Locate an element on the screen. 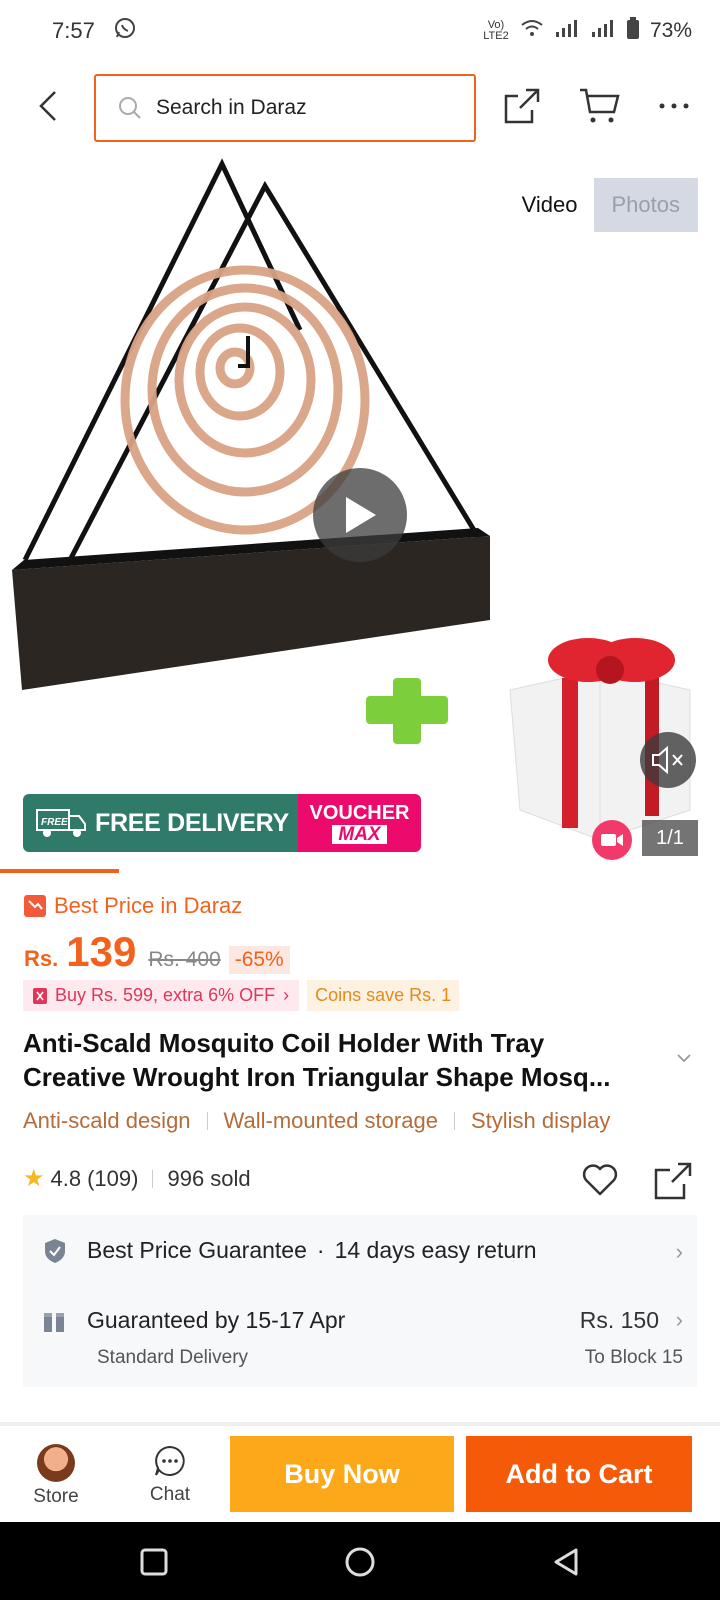 Image resolution: width=720 pixels, height=1600 pixels. recent-apps-button is located at coordinates (154, 1562).